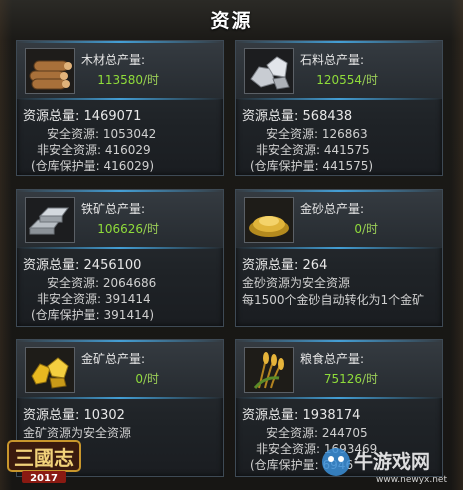 The width and height of the screenshot is (463, 490). What do you see at coordinates (312, 166) in the screenshot?
I see `stone-protect: (仓库保护量: 441575)` at bounding box center [312, 166].